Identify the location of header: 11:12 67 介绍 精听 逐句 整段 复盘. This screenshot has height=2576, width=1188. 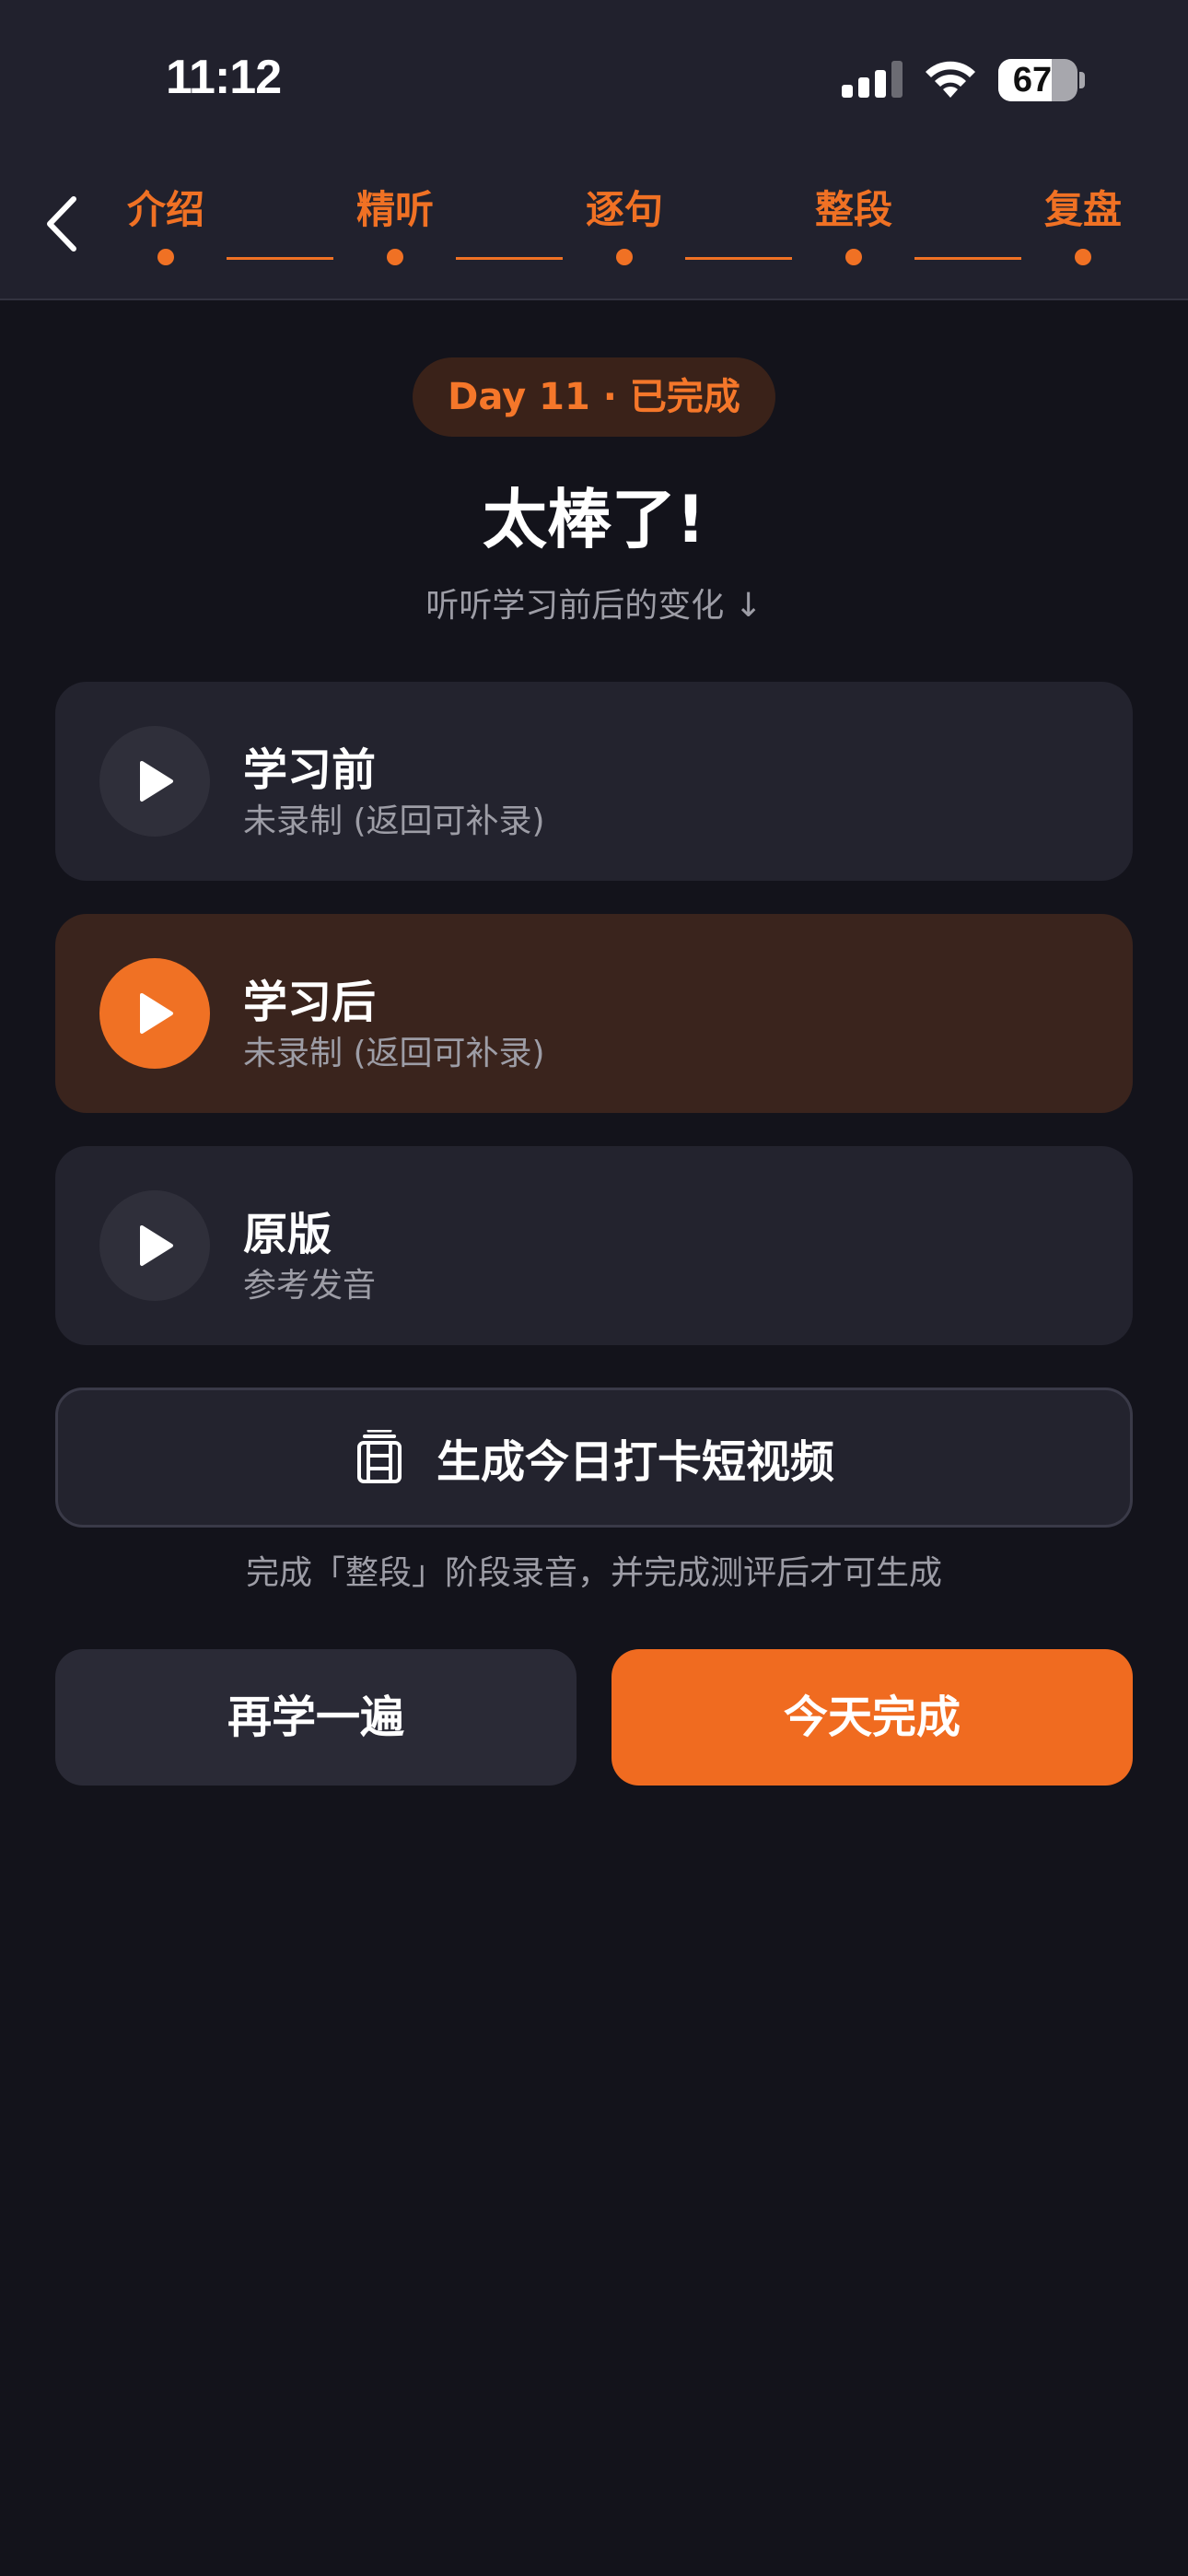
(594, 150).